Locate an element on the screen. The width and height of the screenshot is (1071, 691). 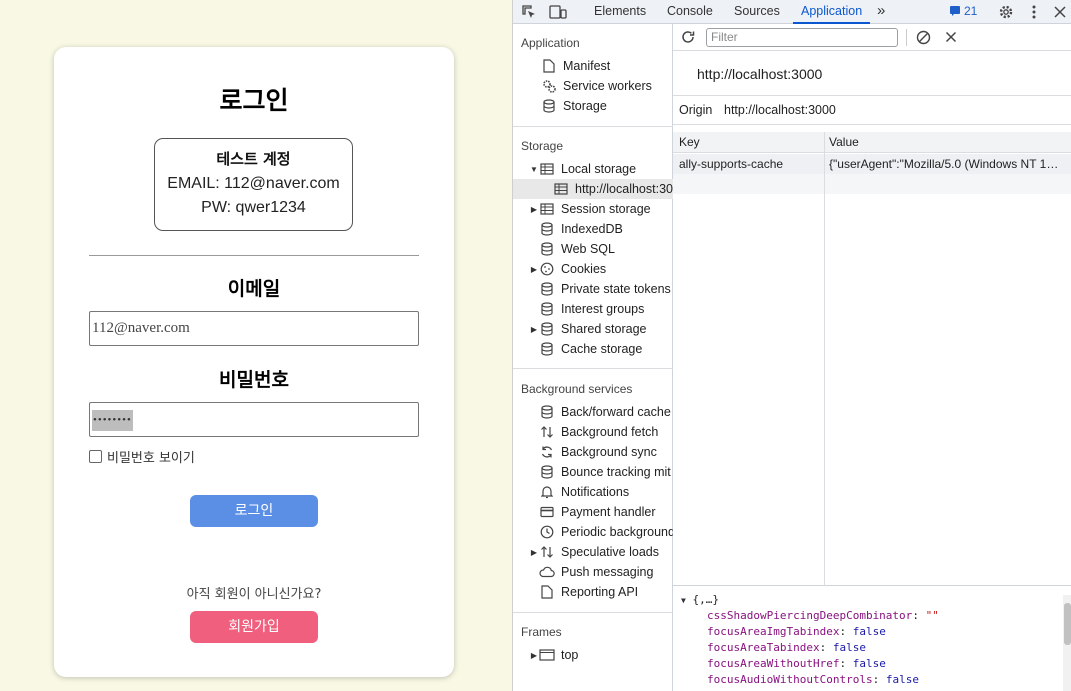
preview-entry: cssShadowPiercingDeepCombinator: "" is located at coordinates (823, 615).